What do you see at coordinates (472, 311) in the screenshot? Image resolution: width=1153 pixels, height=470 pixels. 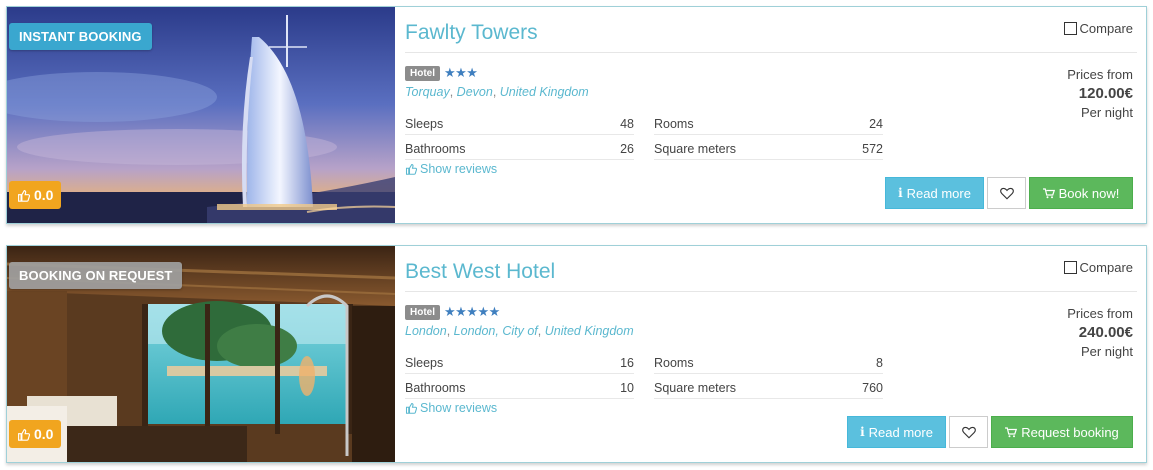 I see `star-rating: ★★★★★` at bounding box center [472, 311].